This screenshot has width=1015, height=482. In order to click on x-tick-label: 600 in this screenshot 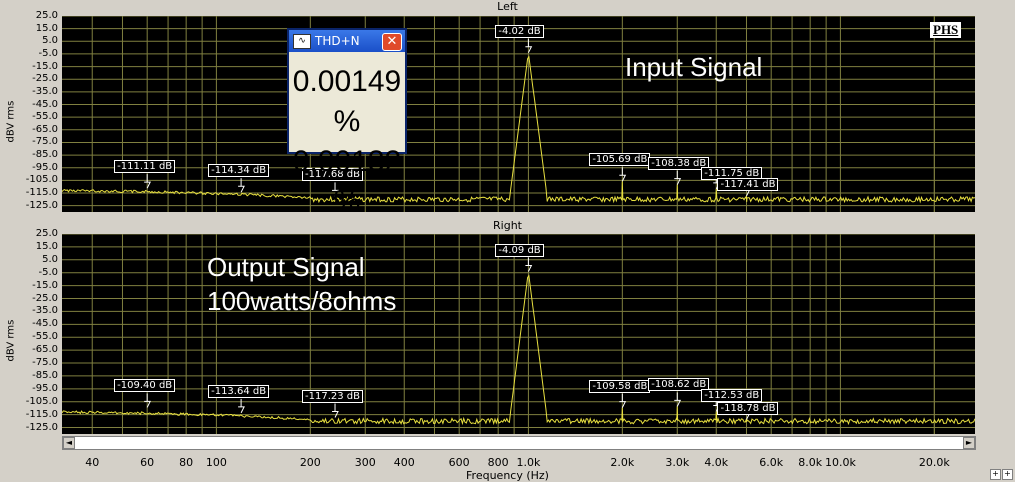, I will do `click(459, 462)`.